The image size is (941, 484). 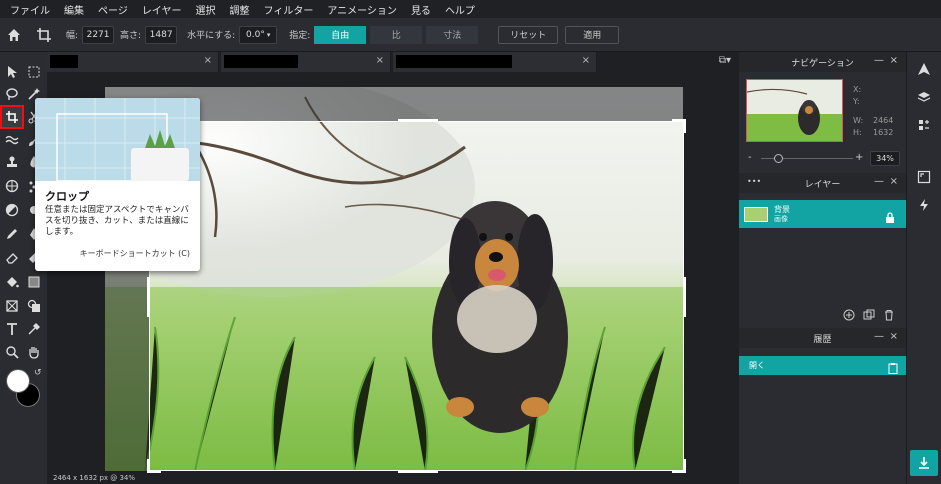 I want to click on liquify-tool-icon, so click(x=12, y=140).